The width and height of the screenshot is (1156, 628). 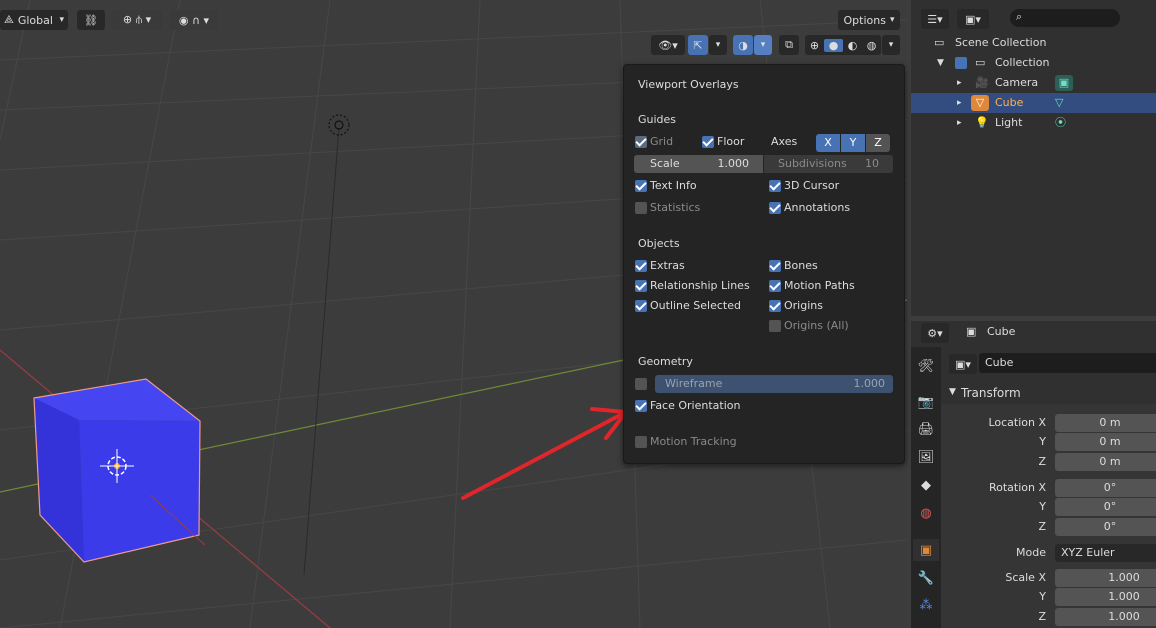 I want to click on outliner-item-light: ▸ 💡 Light ⦿, so click(x=1033, y=123).